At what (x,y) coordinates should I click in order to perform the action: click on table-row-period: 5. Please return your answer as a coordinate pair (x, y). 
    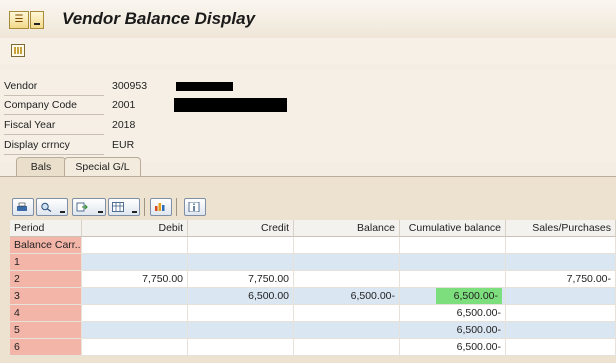
    Looking at the image, I should click on (46, 330).